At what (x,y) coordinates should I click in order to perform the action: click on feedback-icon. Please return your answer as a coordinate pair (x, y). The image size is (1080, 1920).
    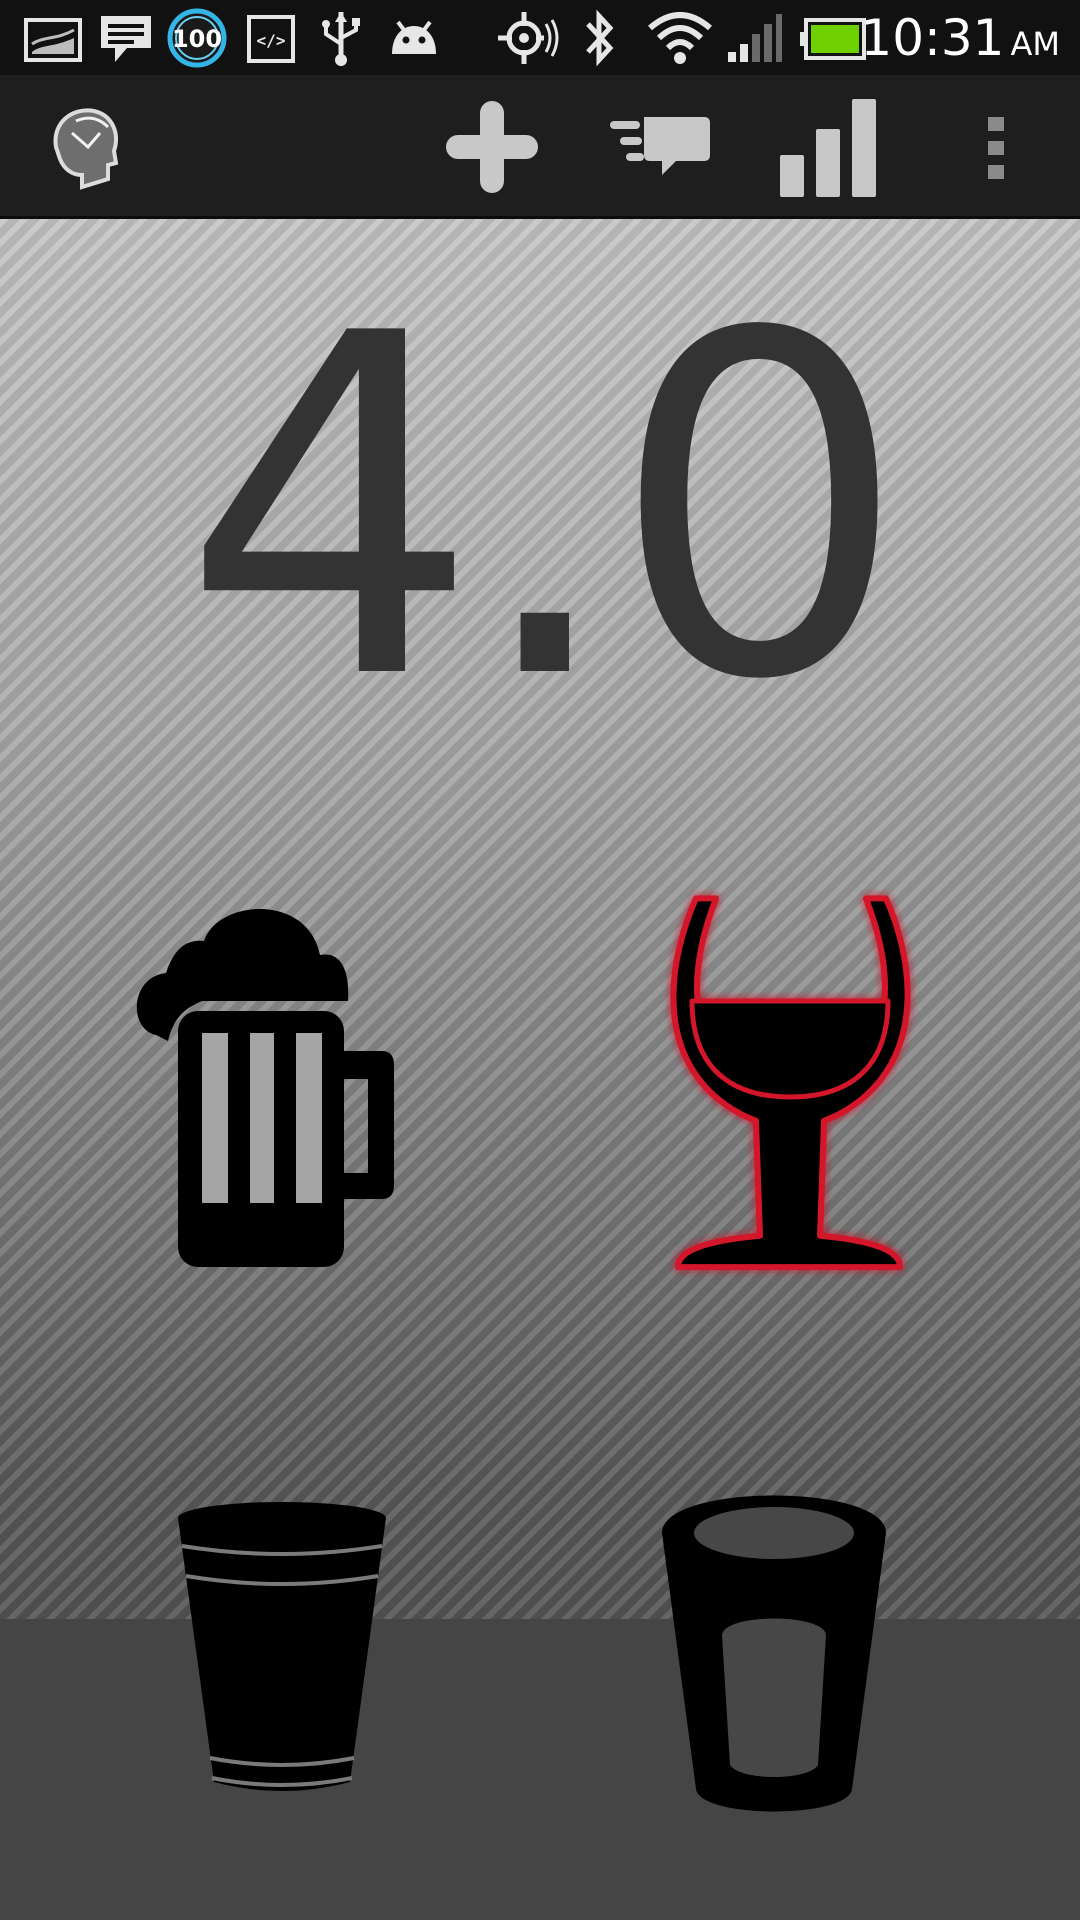
    Looking at the image, I should click on (660, 148).